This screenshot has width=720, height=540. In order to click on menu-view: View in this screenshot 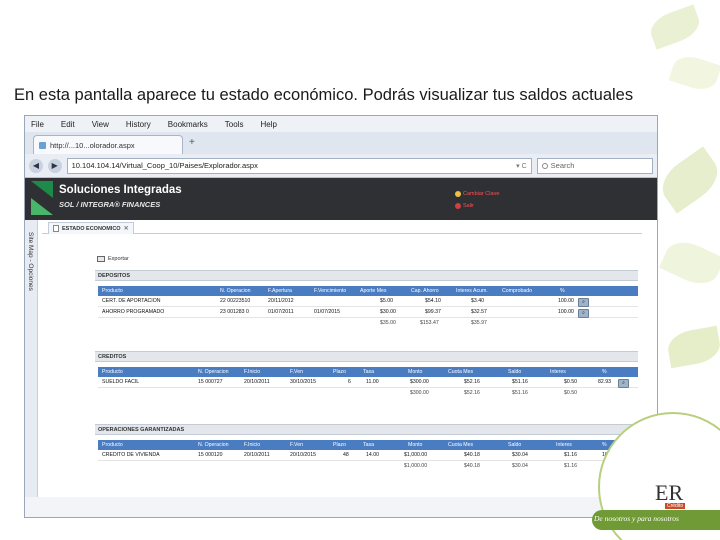, I will do `click(100, 124)`.